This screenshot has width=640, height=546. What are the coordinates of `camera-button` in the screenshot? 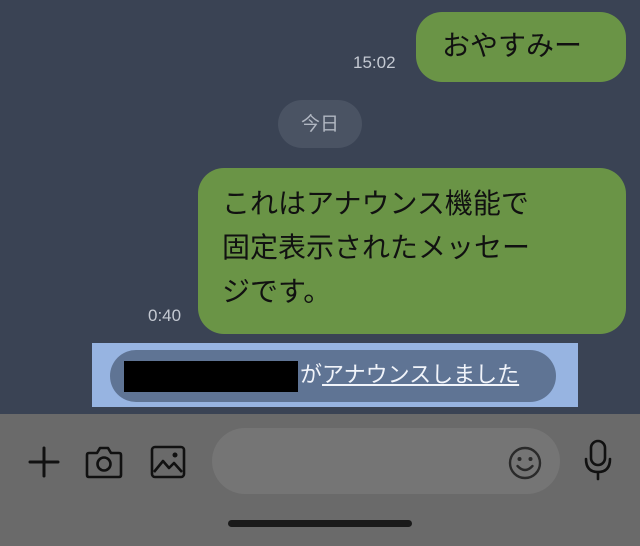 It's located at (104, 462).